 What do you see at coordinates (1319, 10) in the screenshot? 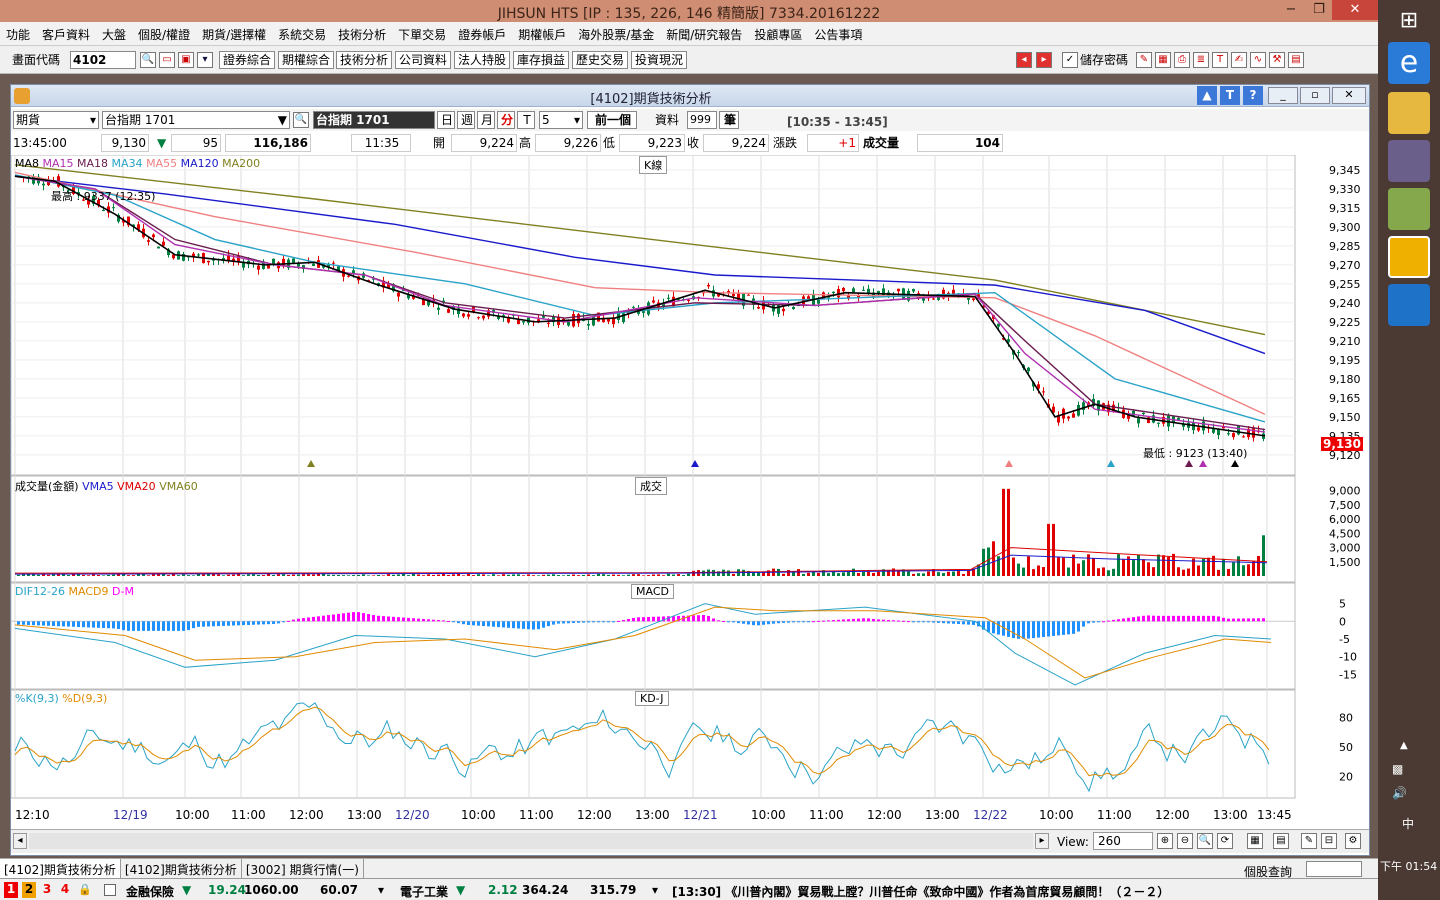
I see `restore-button: ❐` at bounding box center [1319, 10].